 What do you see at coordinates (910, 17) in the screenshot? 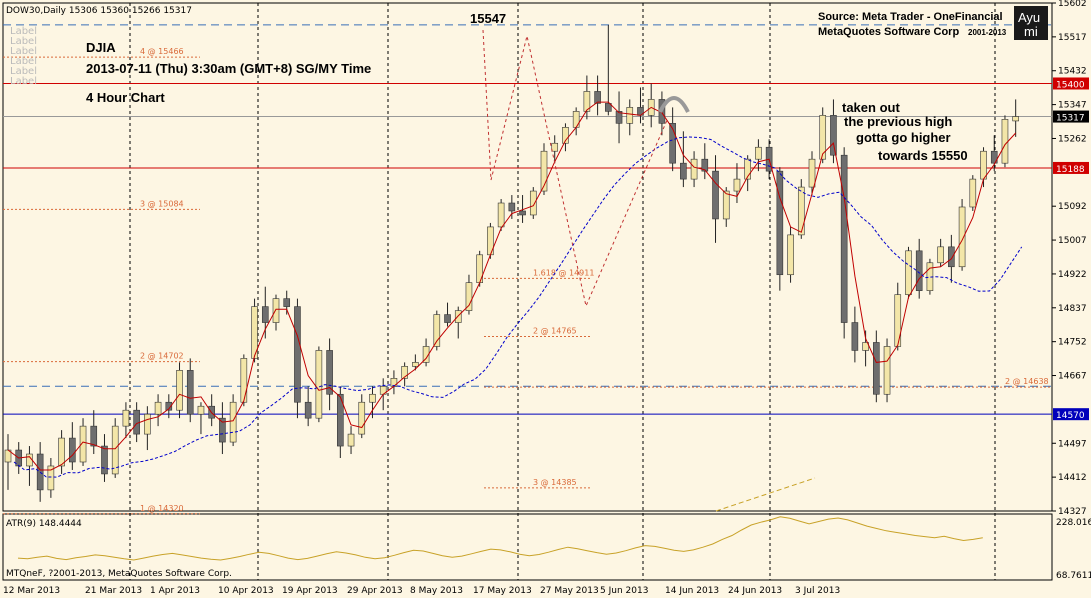
I see `source-line1: Source: Meta Trader - OneFinancial` at bounding box center [910, 17].